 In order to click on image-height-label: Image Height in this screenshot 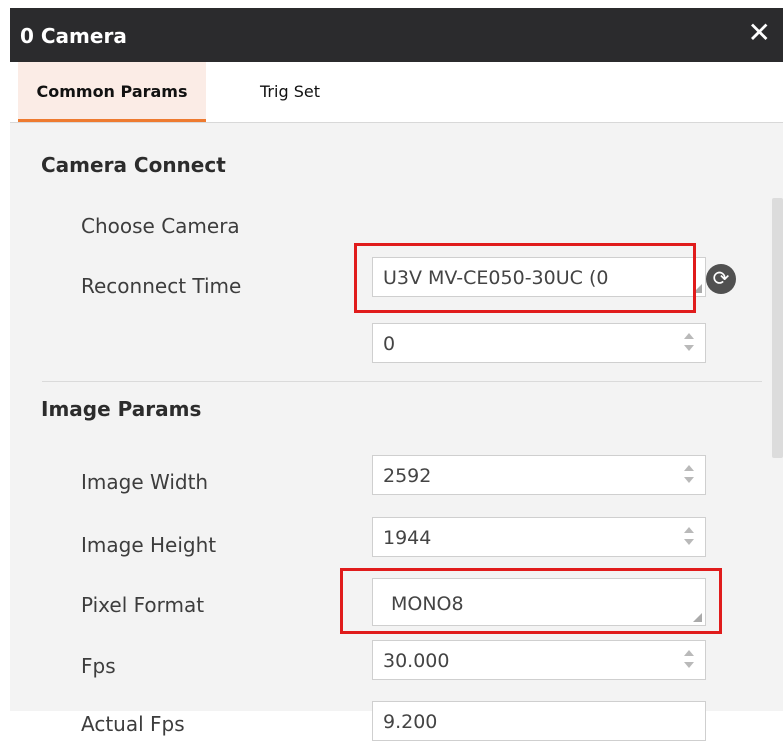, I will do `click(149, 545)`.